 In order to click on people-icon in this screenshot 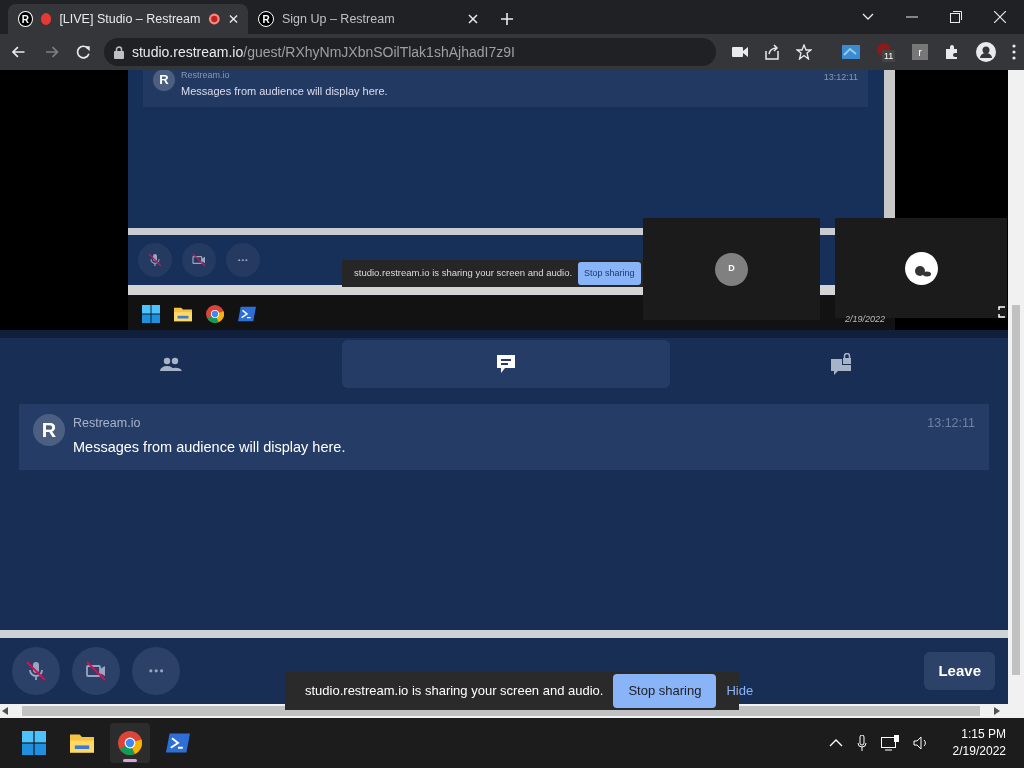, I will do `click(171, 364)`.